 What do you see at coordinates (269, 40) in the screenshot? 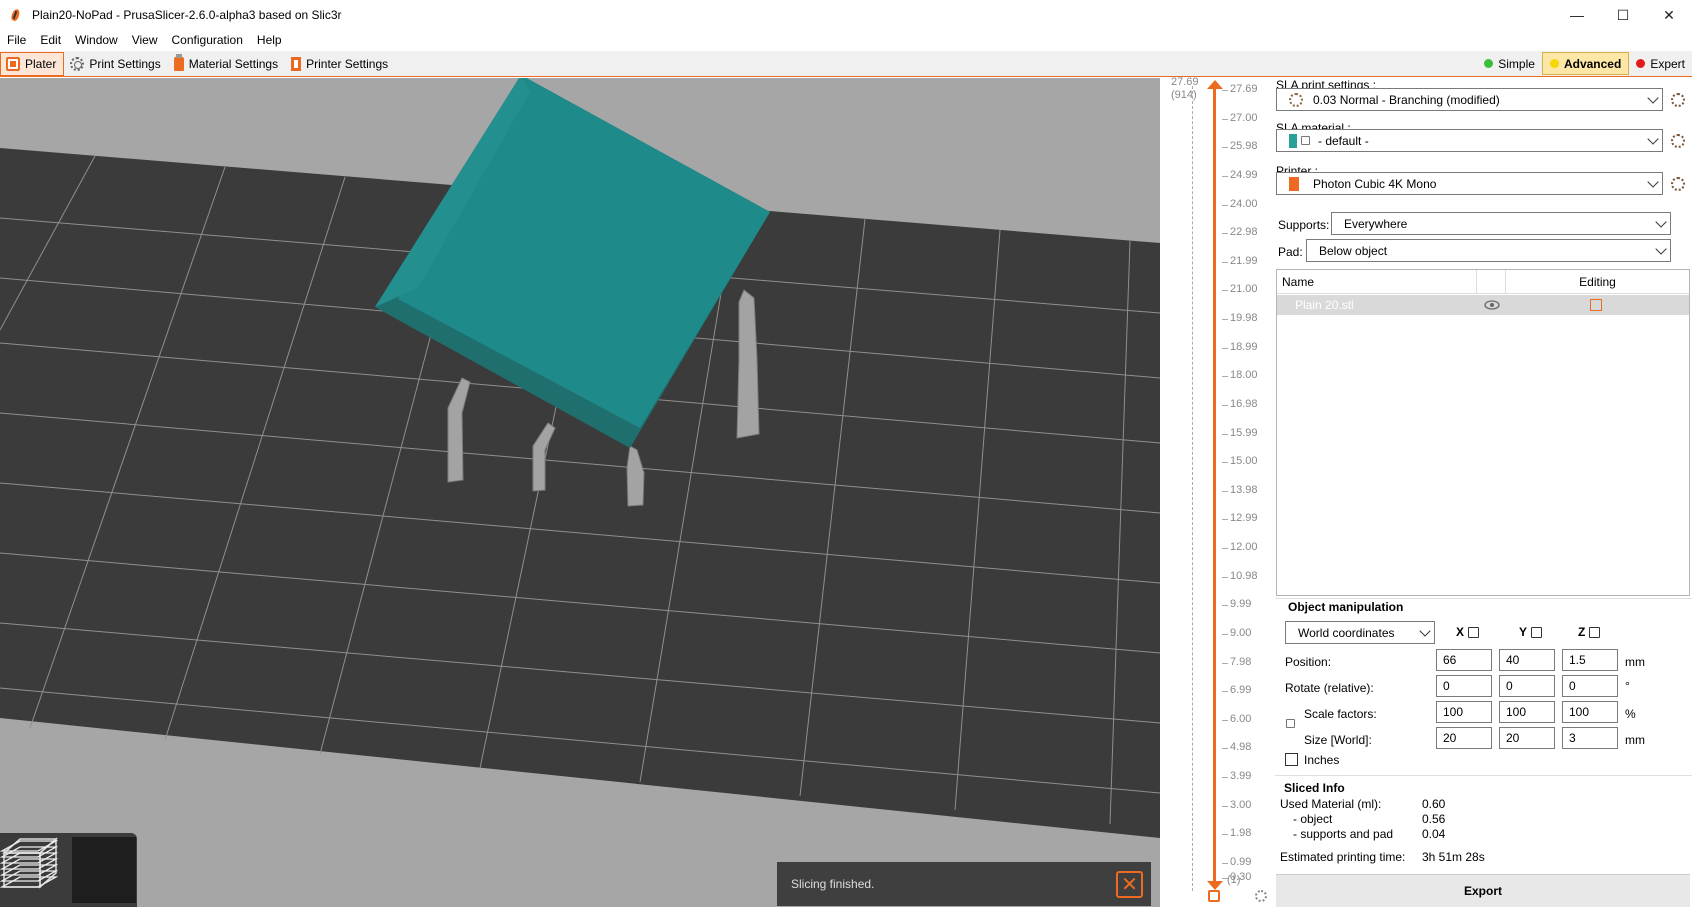
I see `menu-help: Help` at bounding box center [269, 40].